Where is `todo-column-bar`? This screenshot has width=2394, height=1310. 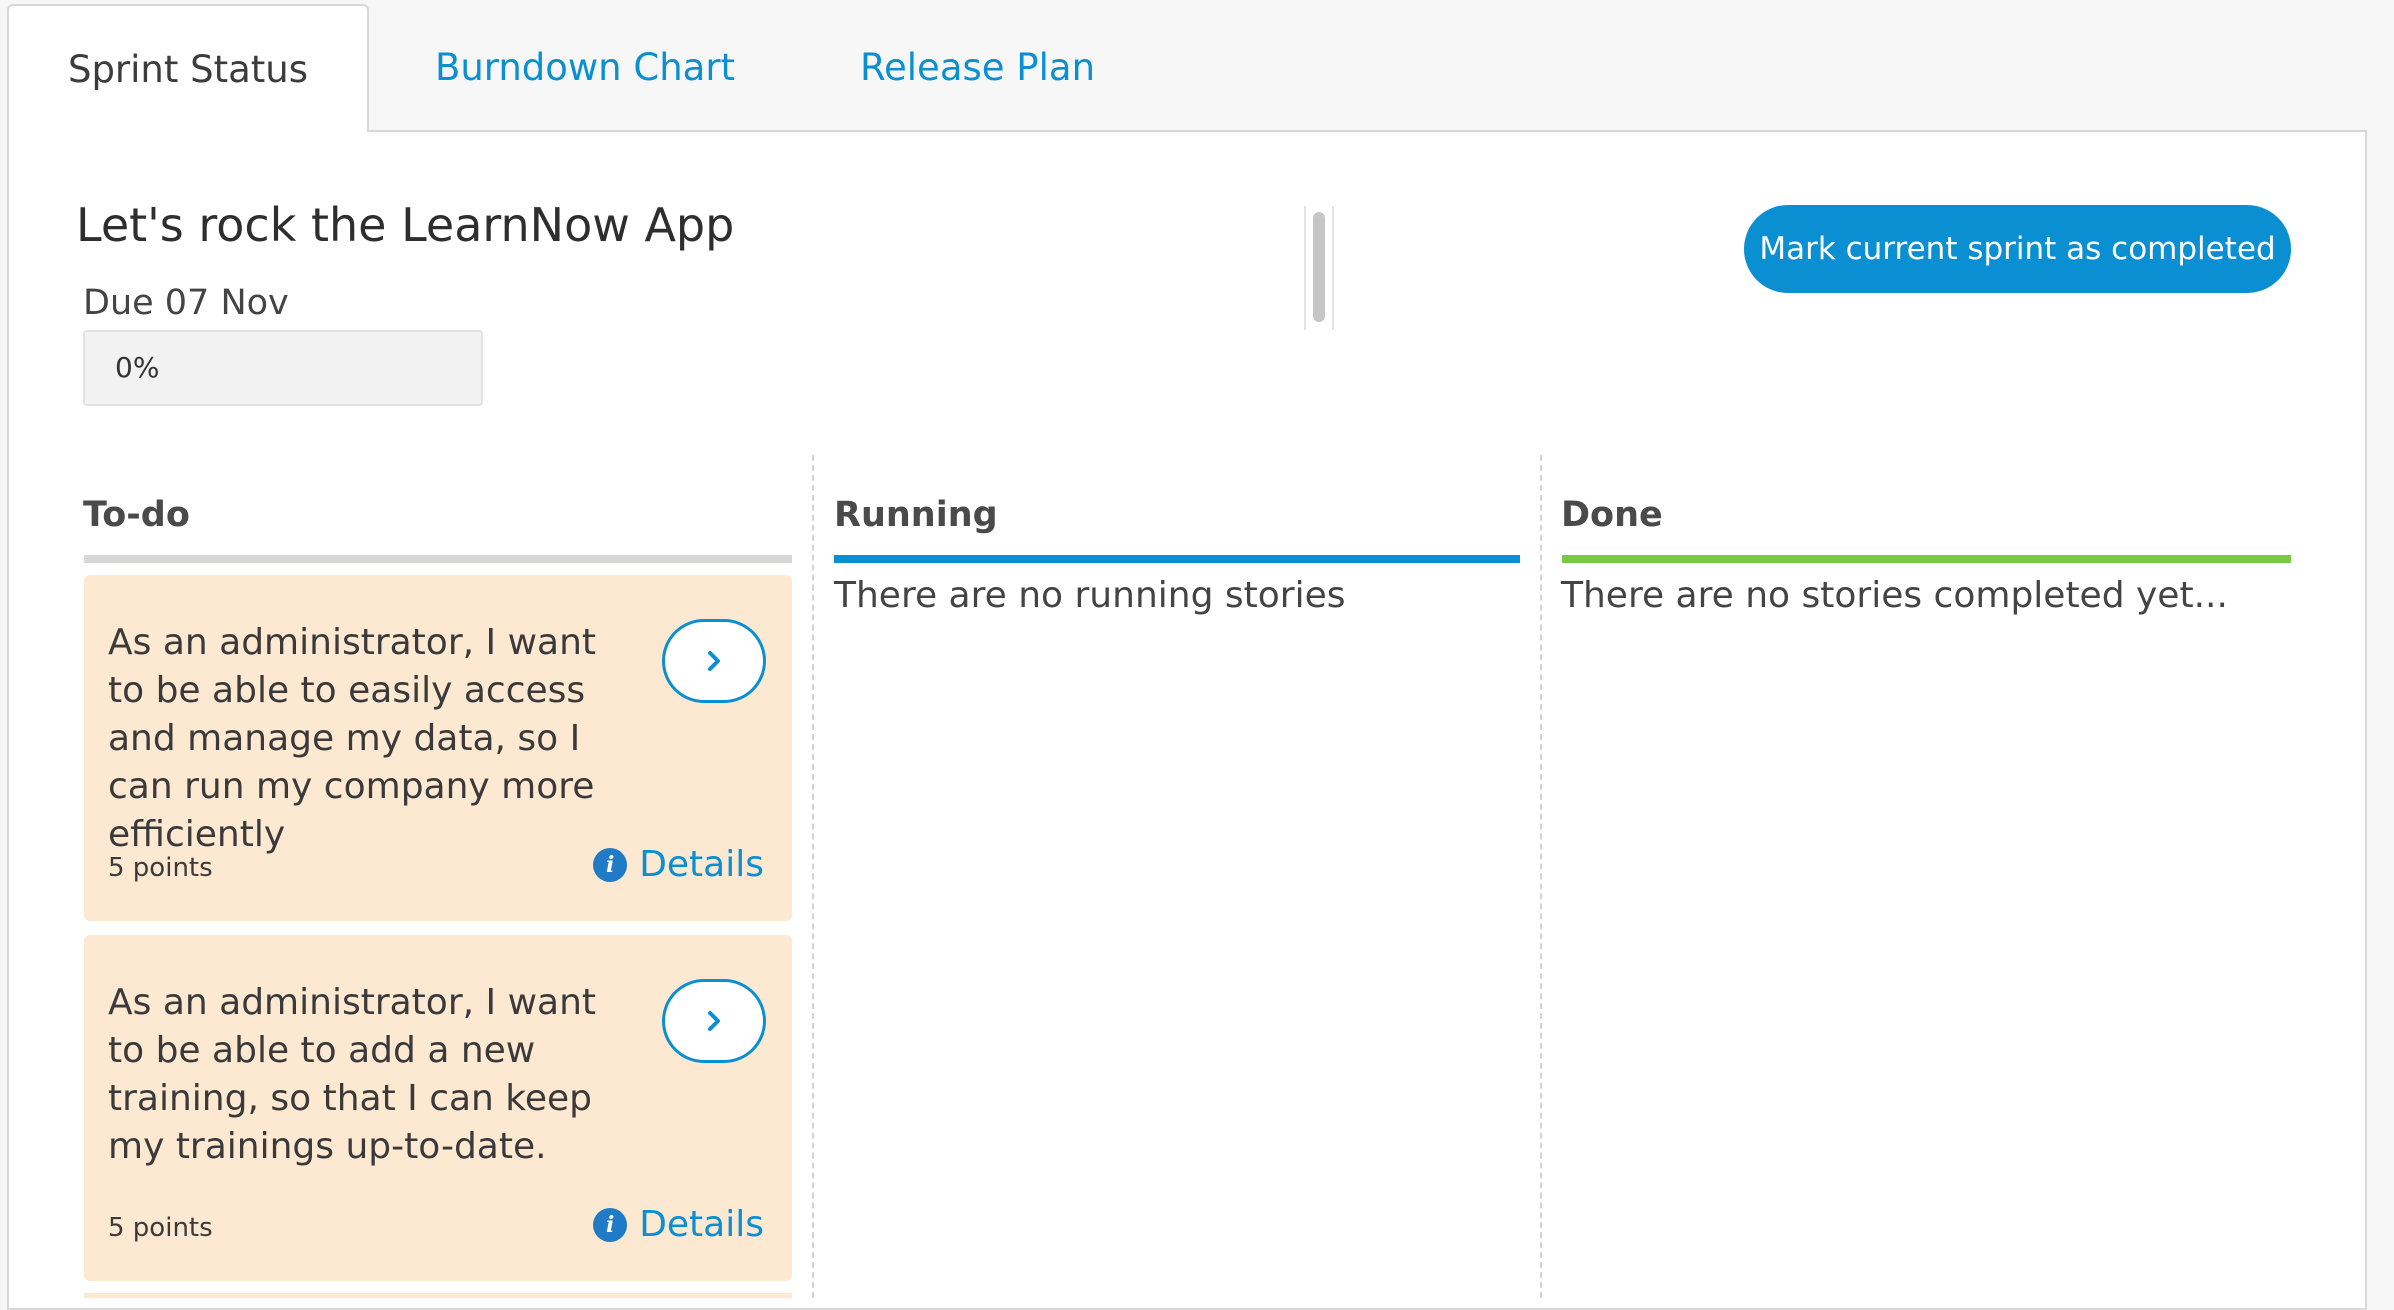
todo-column-bar is located at coordinates (438, 559).